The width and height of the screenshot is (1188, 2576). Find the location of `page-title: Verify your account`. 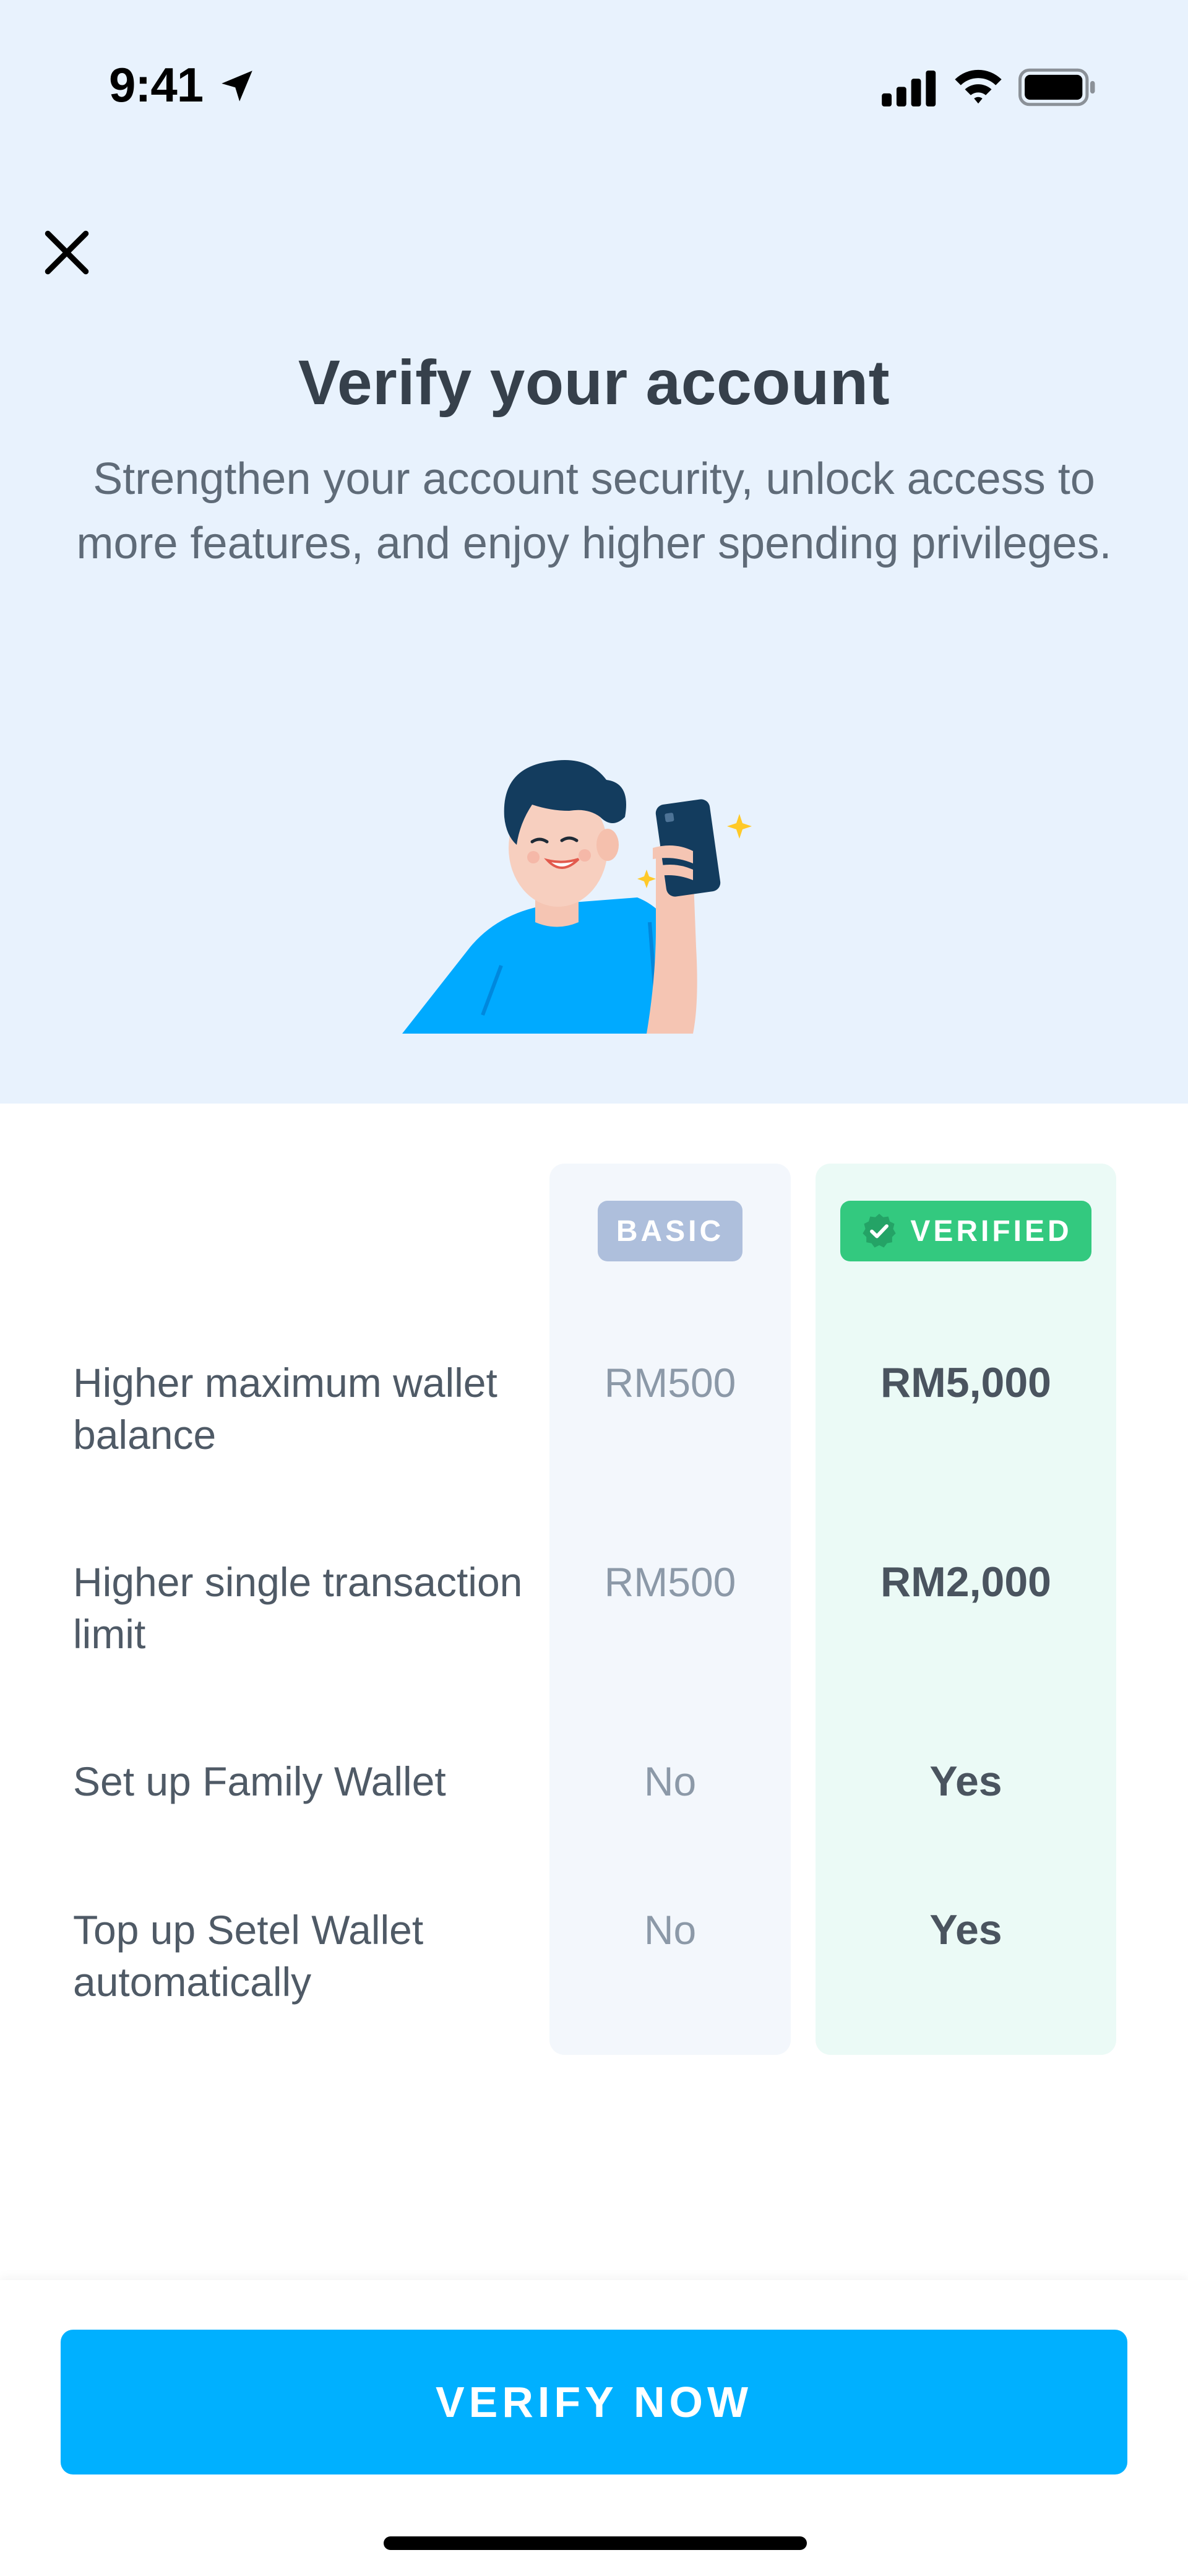

page-title: Verify your account is located at coordinates (594, 382).